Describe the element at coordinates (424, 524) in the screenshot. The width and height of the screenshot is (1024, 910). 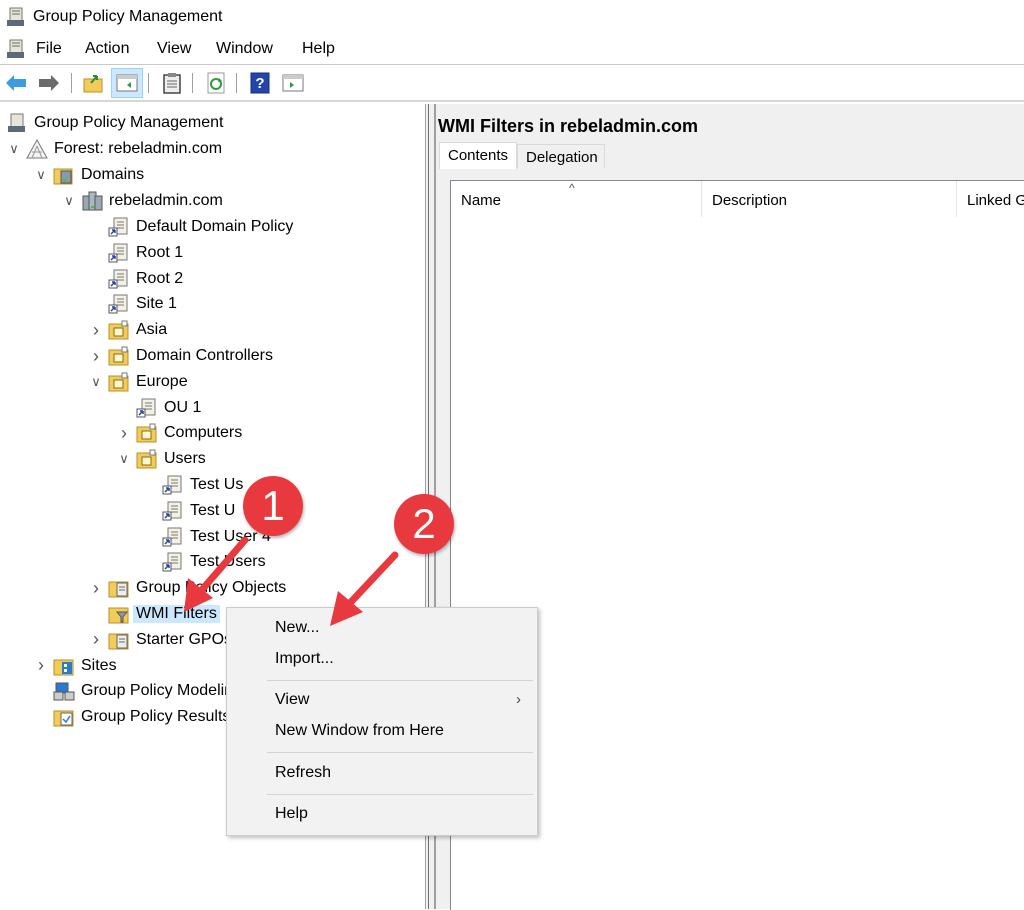
I see `annotation-badge-2: 2` at that location.